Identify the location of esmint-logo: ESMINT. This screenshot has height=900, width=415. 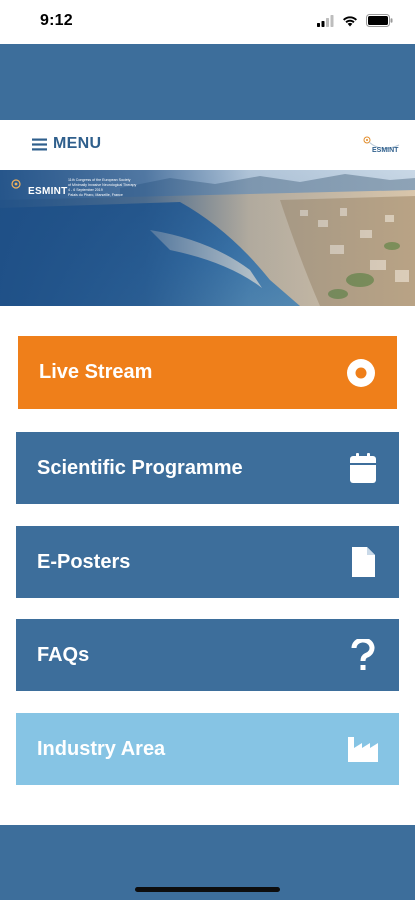
(381, 145).